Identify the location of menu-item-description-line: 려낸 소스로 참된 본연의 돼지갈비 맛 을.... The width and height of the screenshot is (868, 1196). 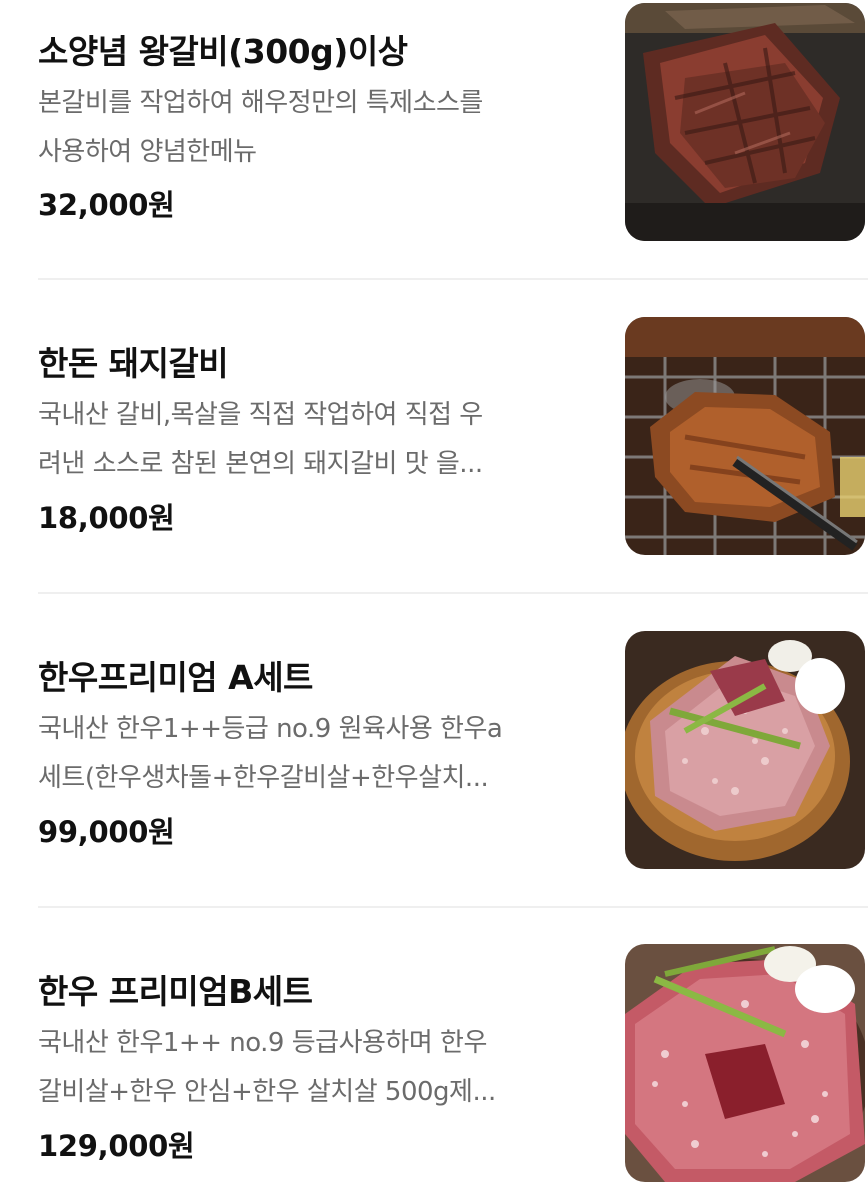
(260, 464).